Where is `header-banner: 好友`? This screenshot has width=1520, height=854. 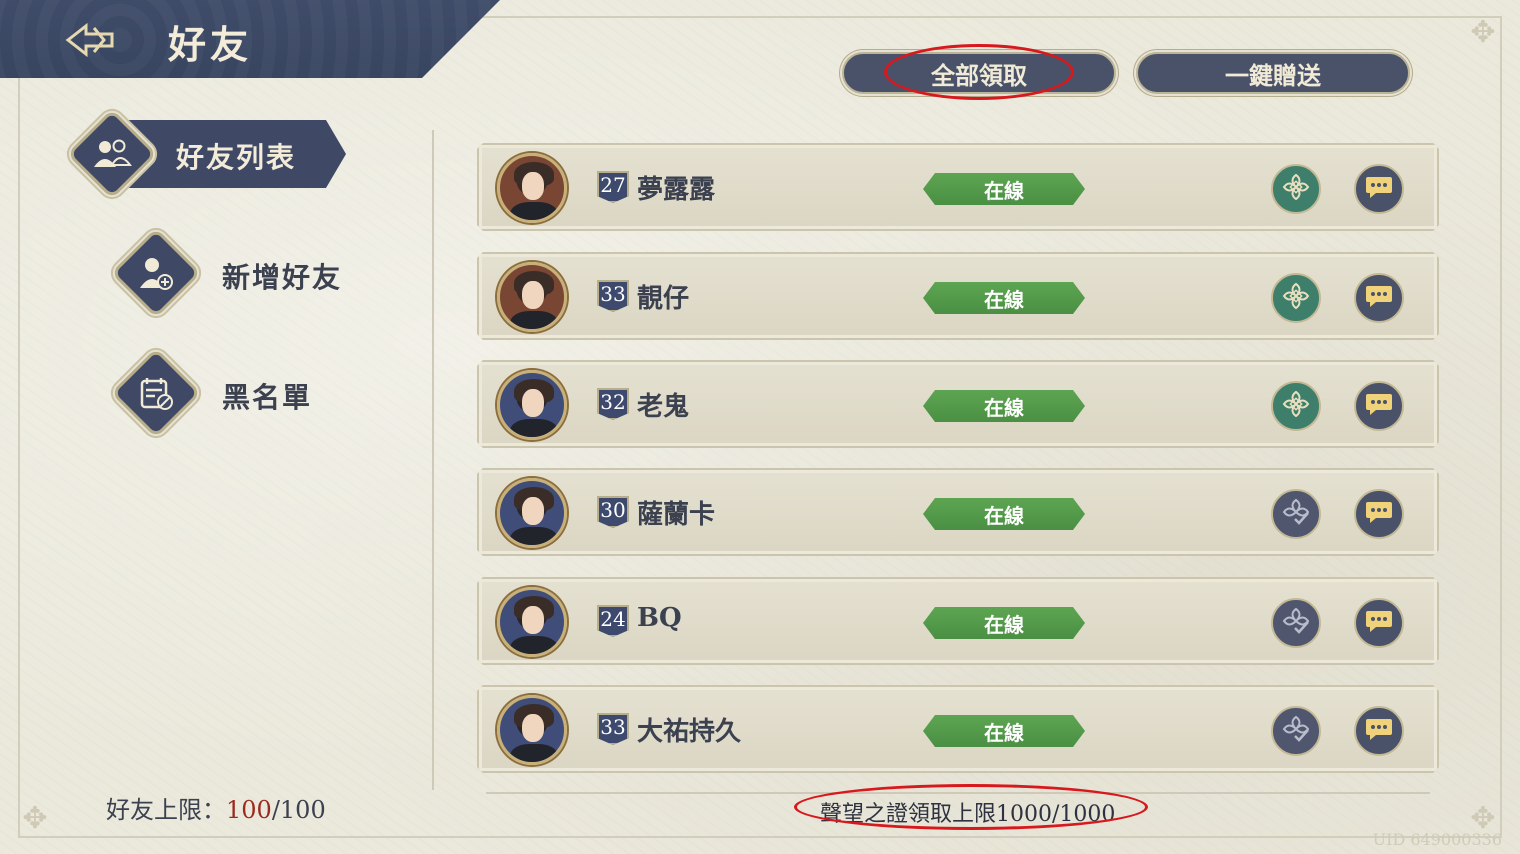
header-banner: 好友 is located at coordinates (250, 39).